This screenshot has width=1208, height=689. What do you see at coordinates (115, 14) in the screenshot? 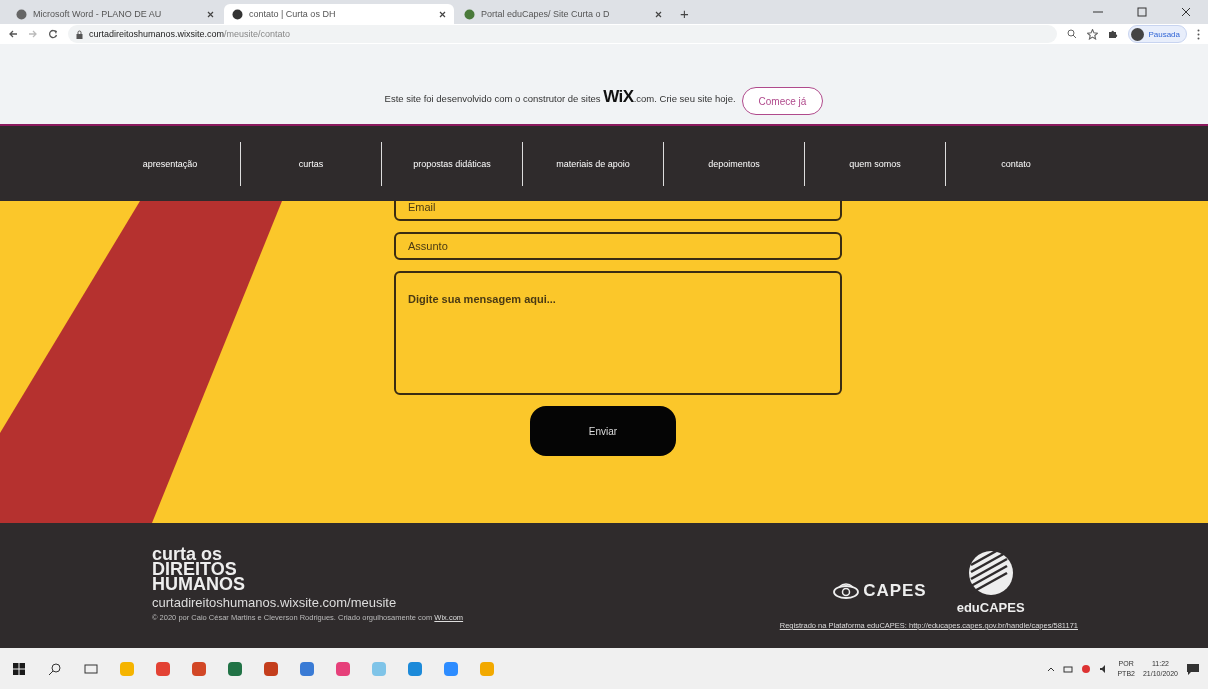
I see `browser-tab: Microsoft Word - PLANO DE AU` at bounding box center [115, 14].